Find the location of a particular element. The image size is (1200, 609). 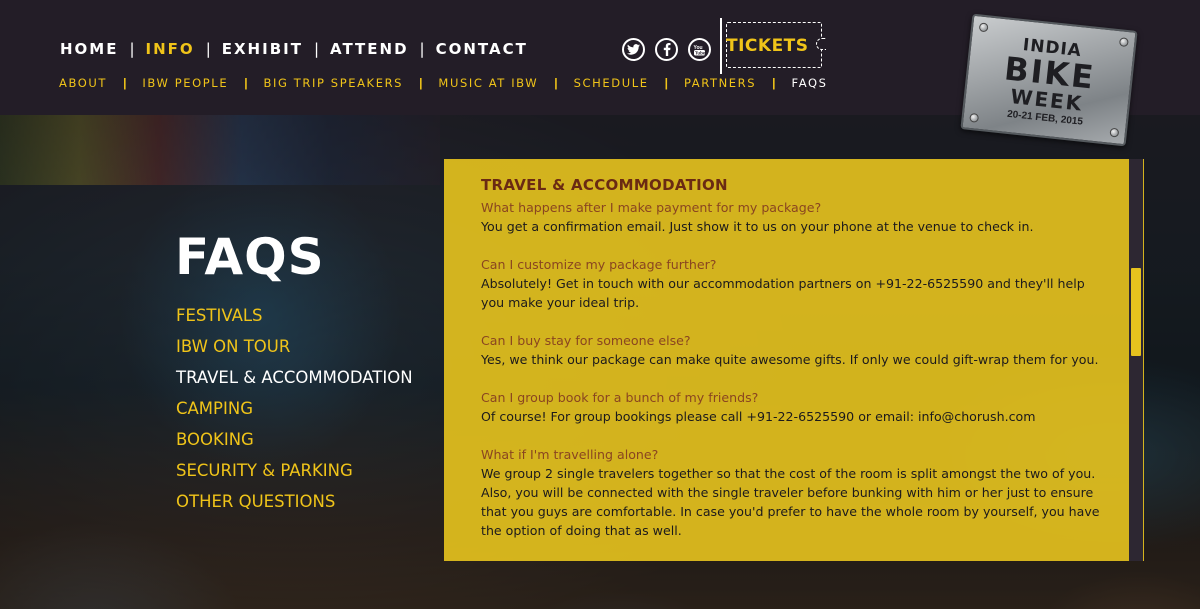

faq-category-other-questions: OTHER QUESTIONS is located at coordinates (294, 506).